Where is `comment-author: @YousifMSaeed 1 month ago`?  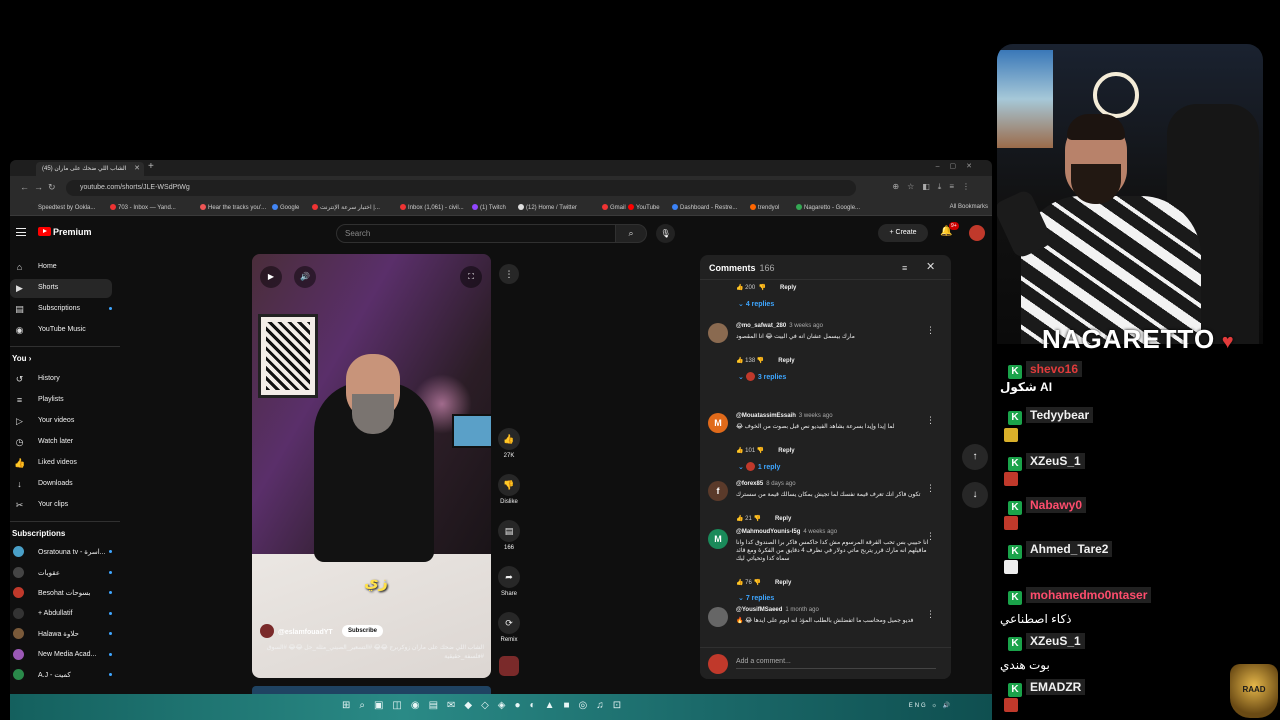
comment-author: @YousifMSaeed 1 month ago is located at coordinates (777, 610).